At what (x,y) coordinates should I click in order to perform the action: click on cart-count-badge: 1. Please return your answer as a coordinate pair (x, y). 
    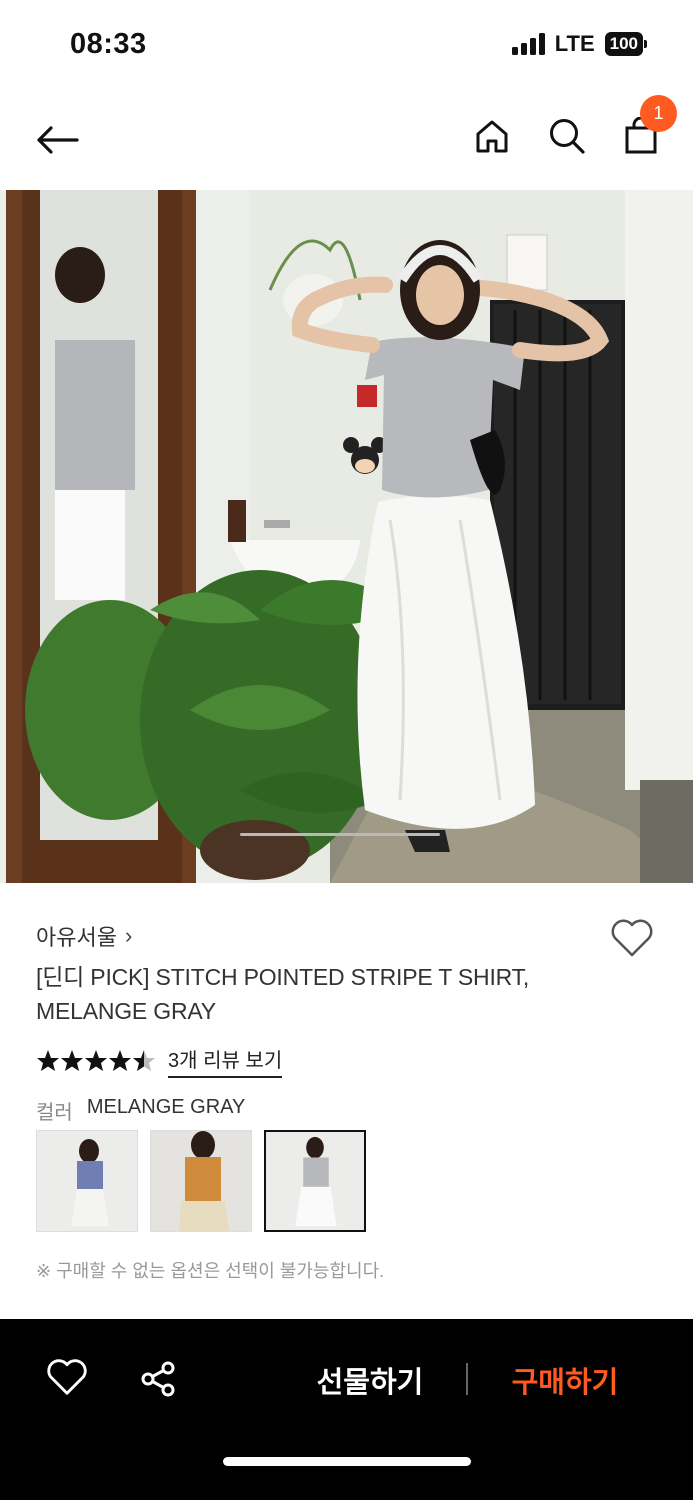
    Looking at the image, I should click on (658, 113).